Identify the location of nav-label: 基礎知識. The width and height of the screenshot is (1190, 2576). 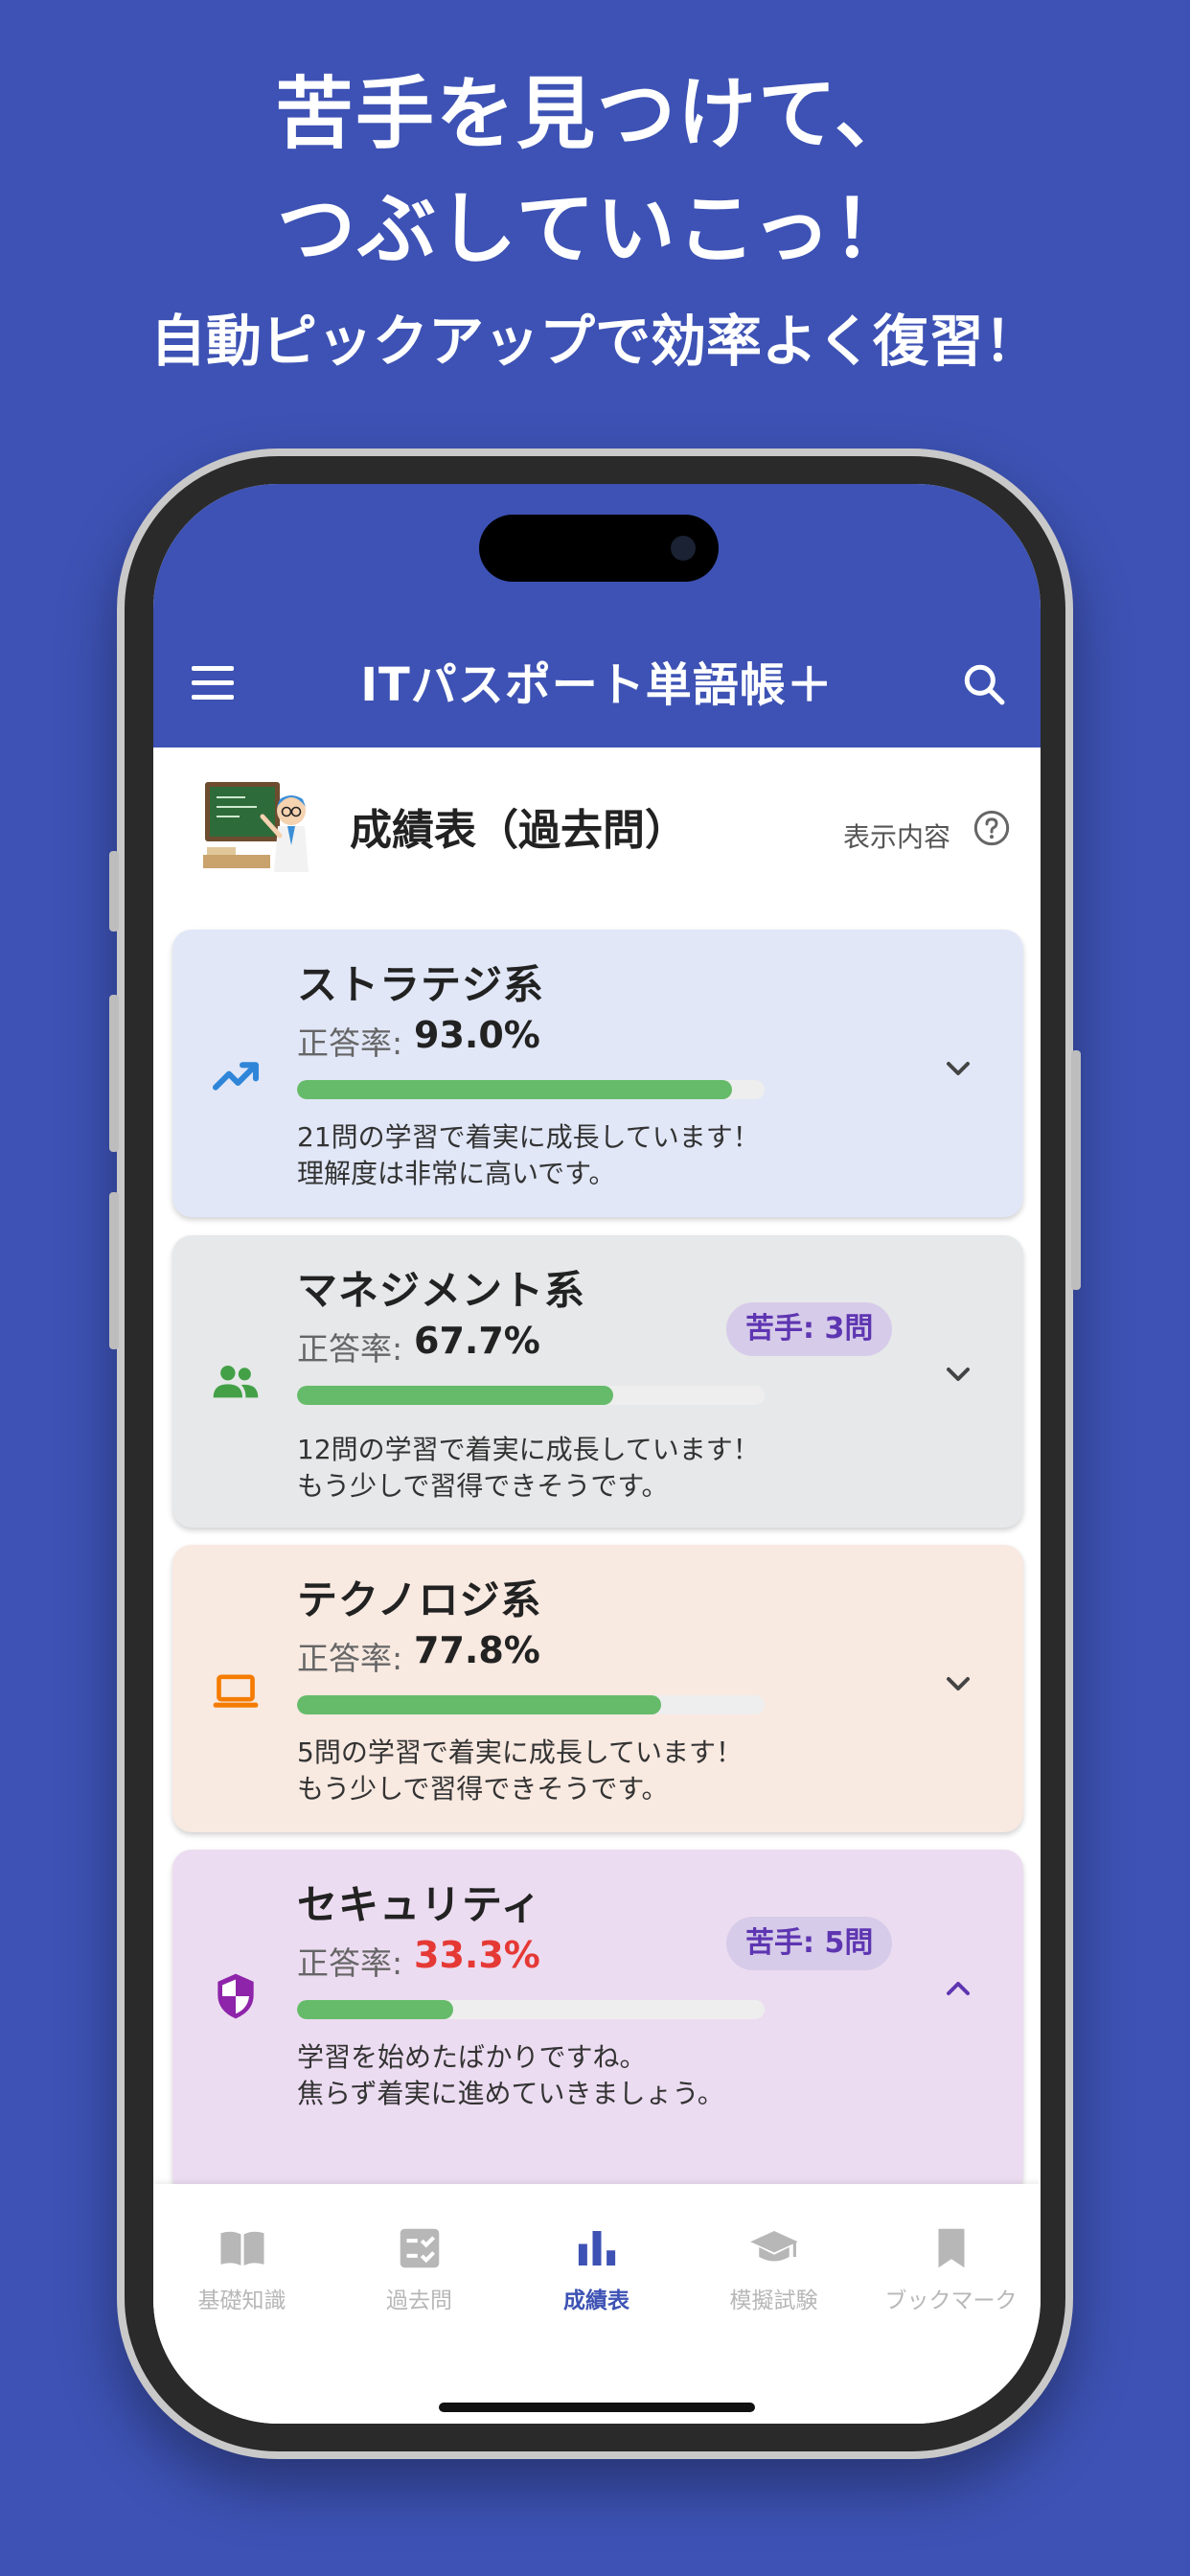
(242, 2300).